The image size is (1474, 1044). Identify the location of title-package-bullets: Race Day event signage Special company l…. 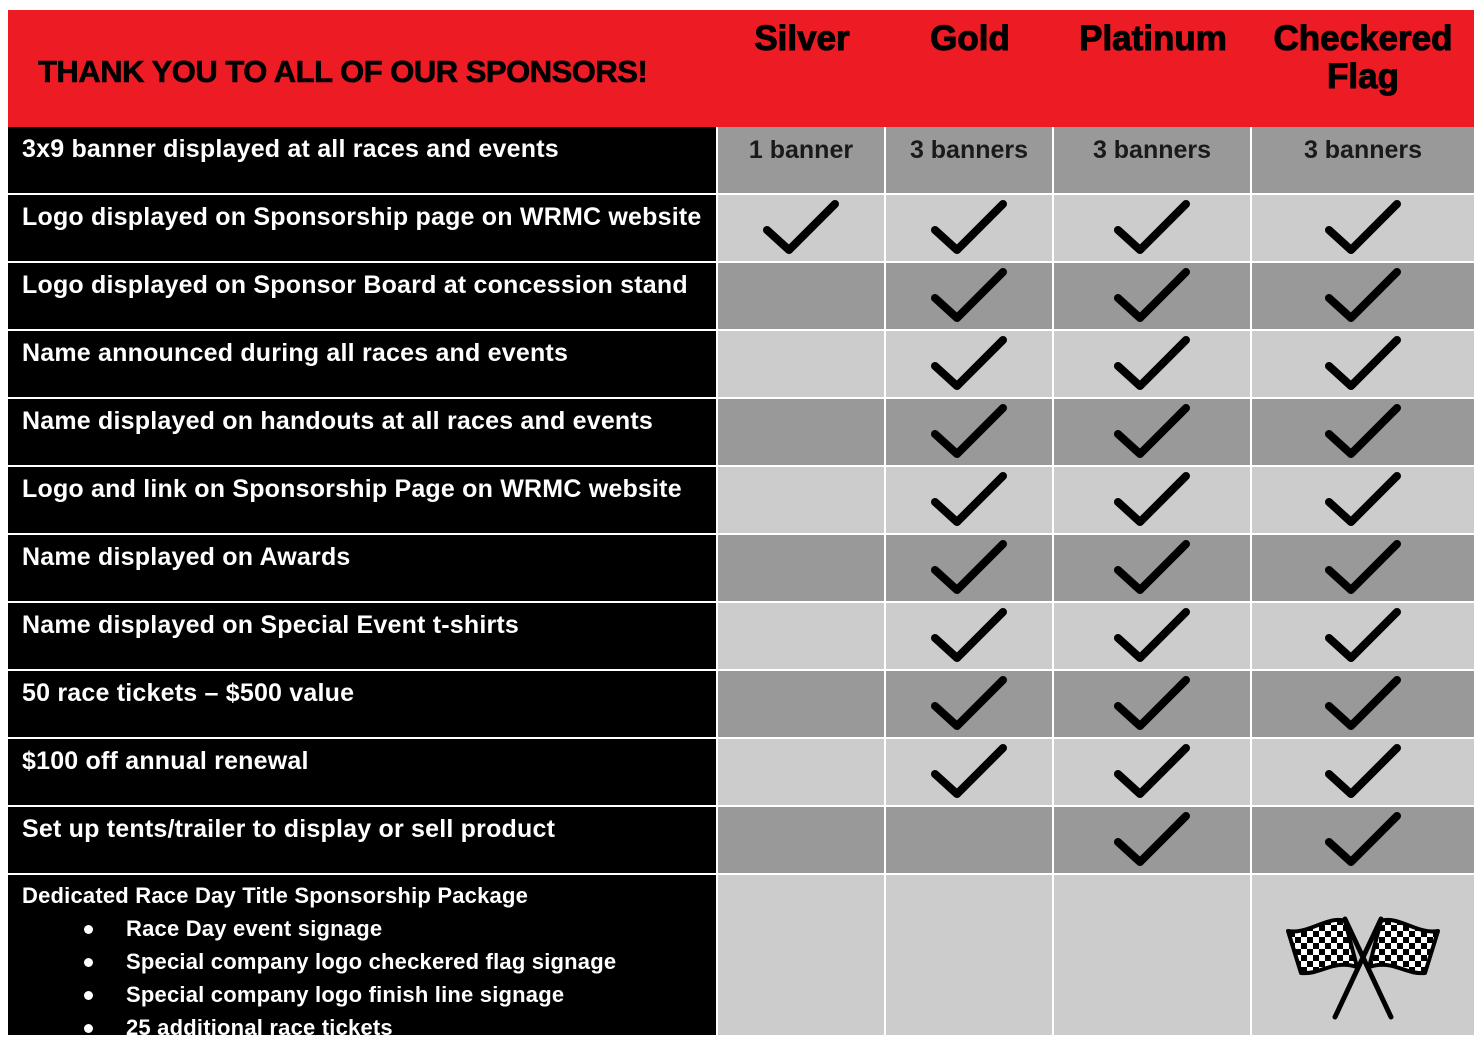
(369, 978).